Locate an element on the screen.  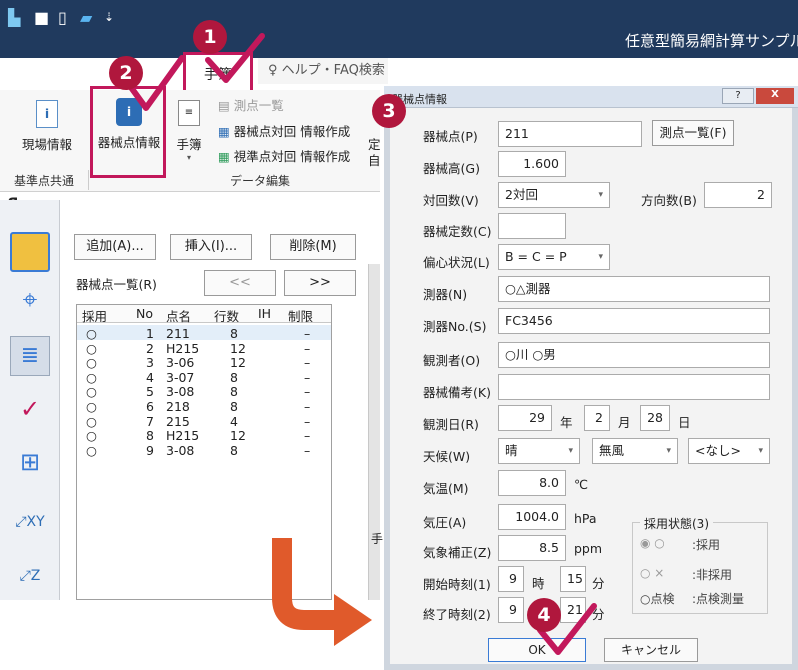
handbook-label: 手簿 is located at coordinates (189, 144).